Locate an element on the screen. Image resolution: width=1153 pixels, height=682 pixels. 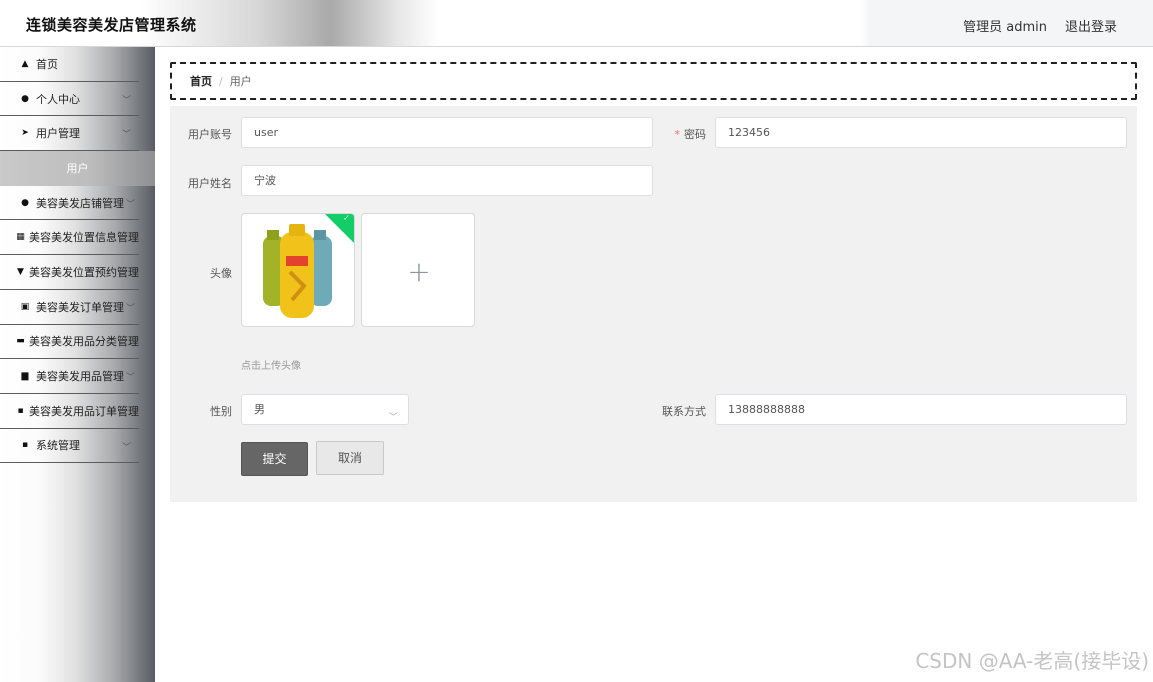
sidebar-item-label: 首页 is located at coordinates (47, 64).